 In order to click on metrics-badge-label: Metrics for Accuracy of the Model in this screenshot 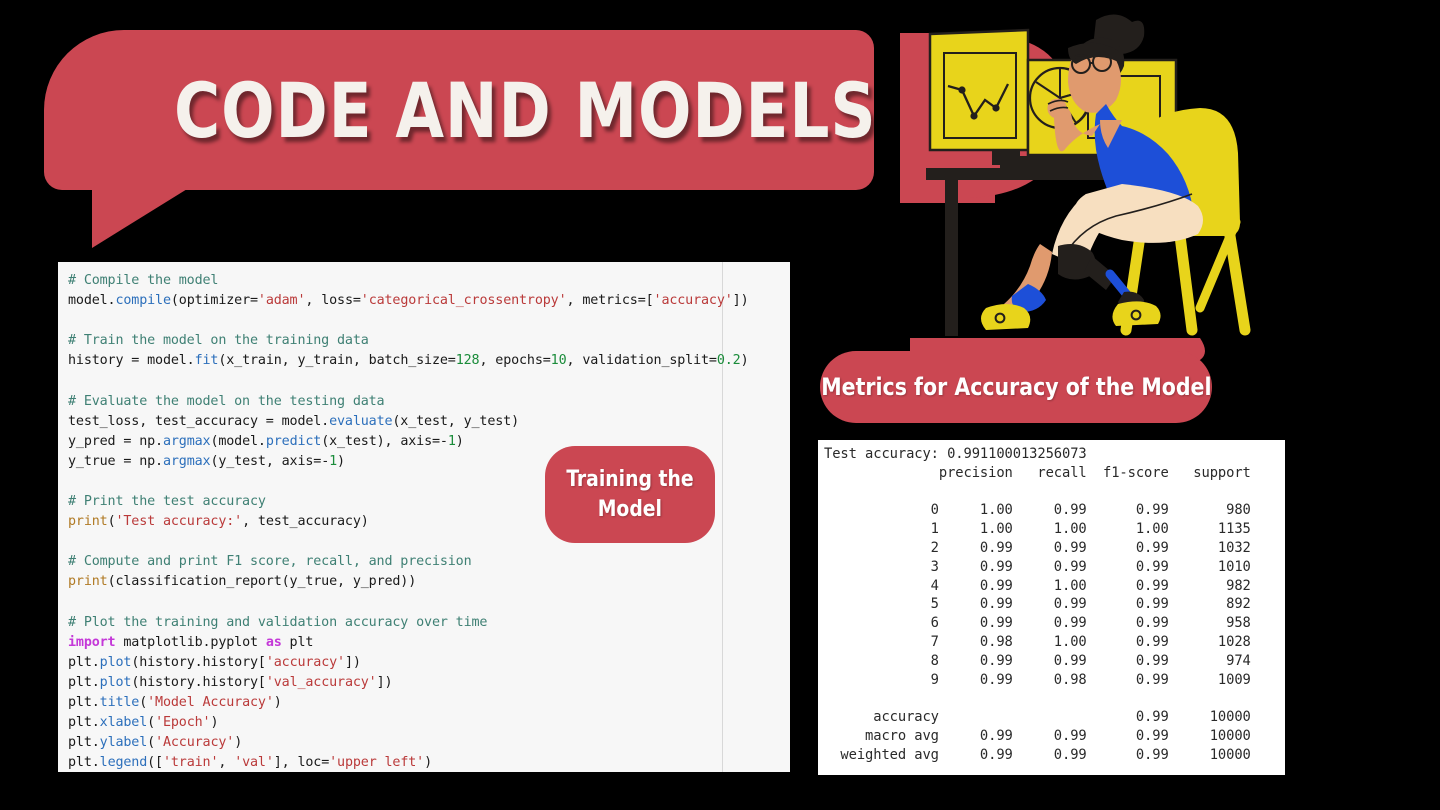, I will do `click(1016, 387)`.